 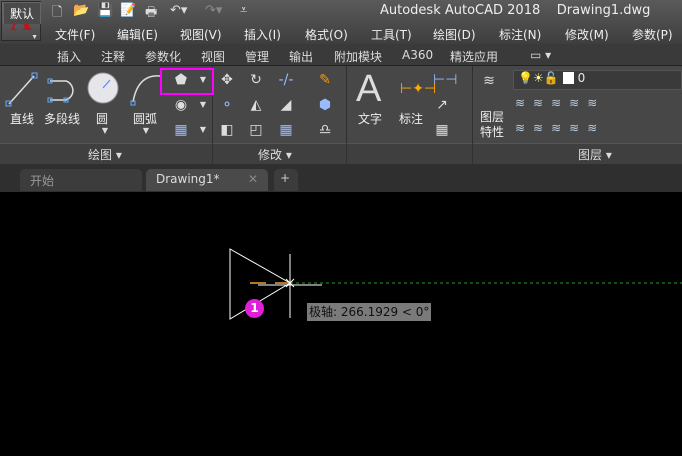 What do you see at coordinates (369, 312) in the screenshot?
I see `polar-tooltip: 极轴: 266.1929 < 0°` at bounding box center [369, 312].